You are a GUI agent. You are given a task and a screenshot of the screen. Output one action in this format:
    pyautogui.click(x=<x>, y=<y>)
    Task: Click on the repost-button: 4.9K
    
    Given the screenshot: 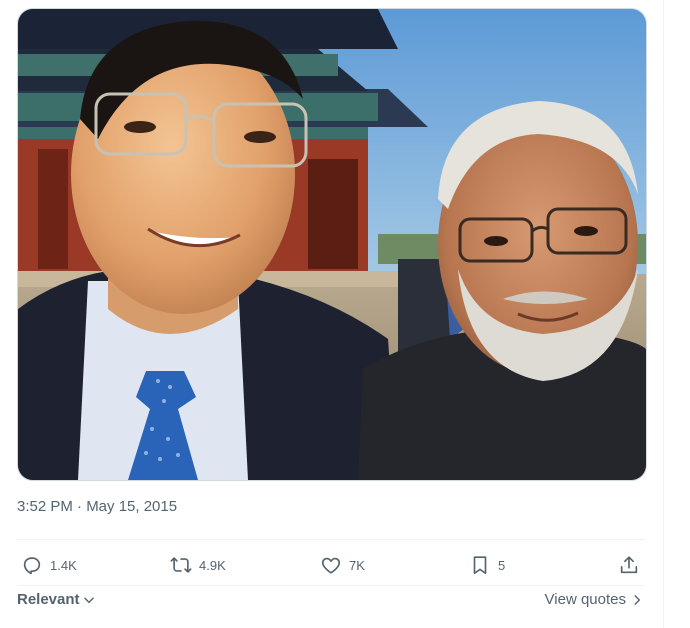 What is the action you would take?
    pyautogui.click(x=197, y=565)
    